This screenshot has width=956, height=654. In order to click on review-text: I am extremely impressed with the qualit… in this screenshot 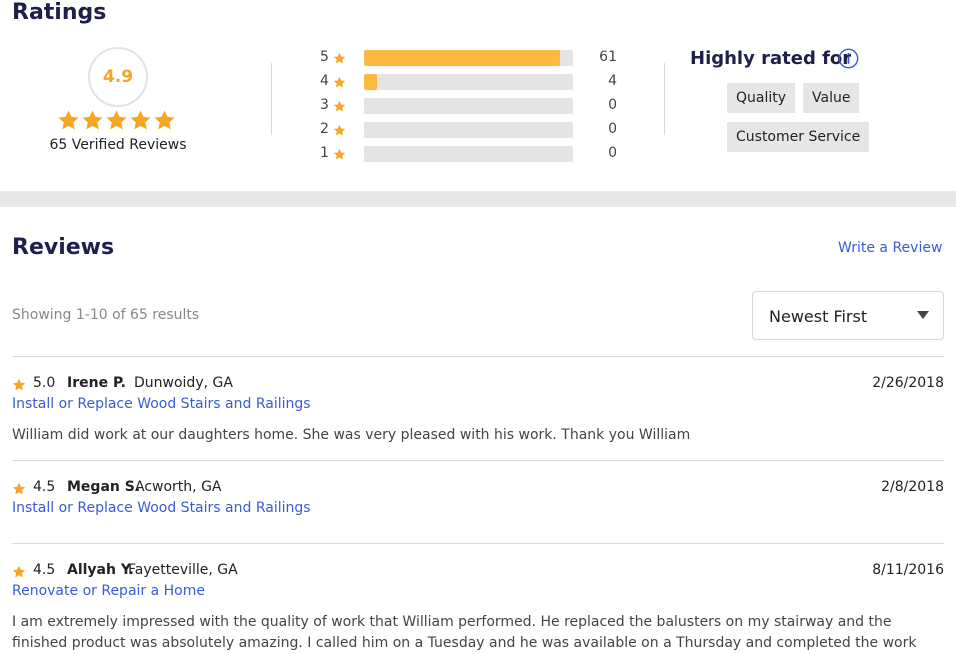, I will do `click(464, 632)`.